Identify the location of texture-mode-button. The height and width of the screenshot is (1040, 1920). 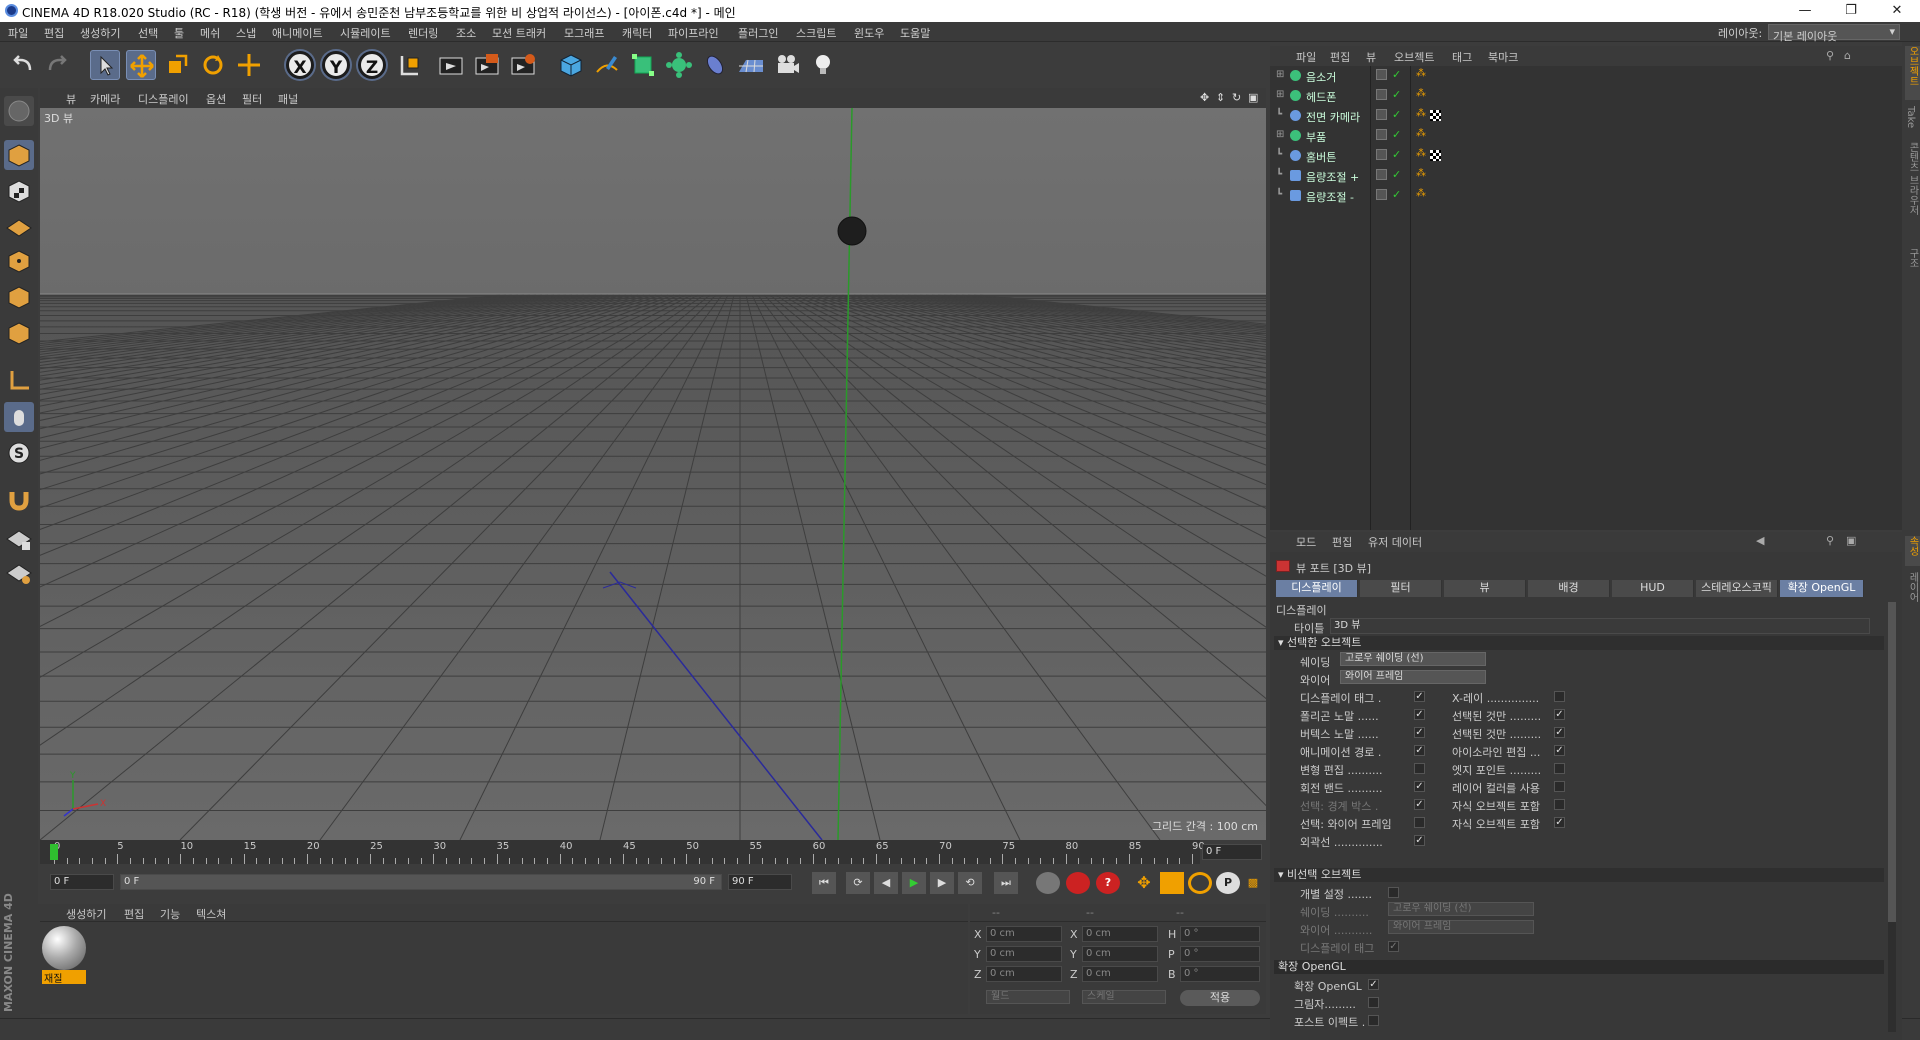
(19, 191).